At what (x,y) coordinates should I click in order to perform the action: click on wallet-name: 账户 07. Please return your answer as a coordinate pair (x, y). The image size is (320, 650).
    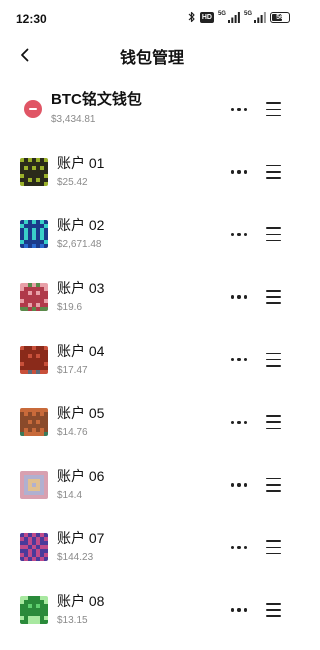
    Looking at the image, I should click on (81, 538).